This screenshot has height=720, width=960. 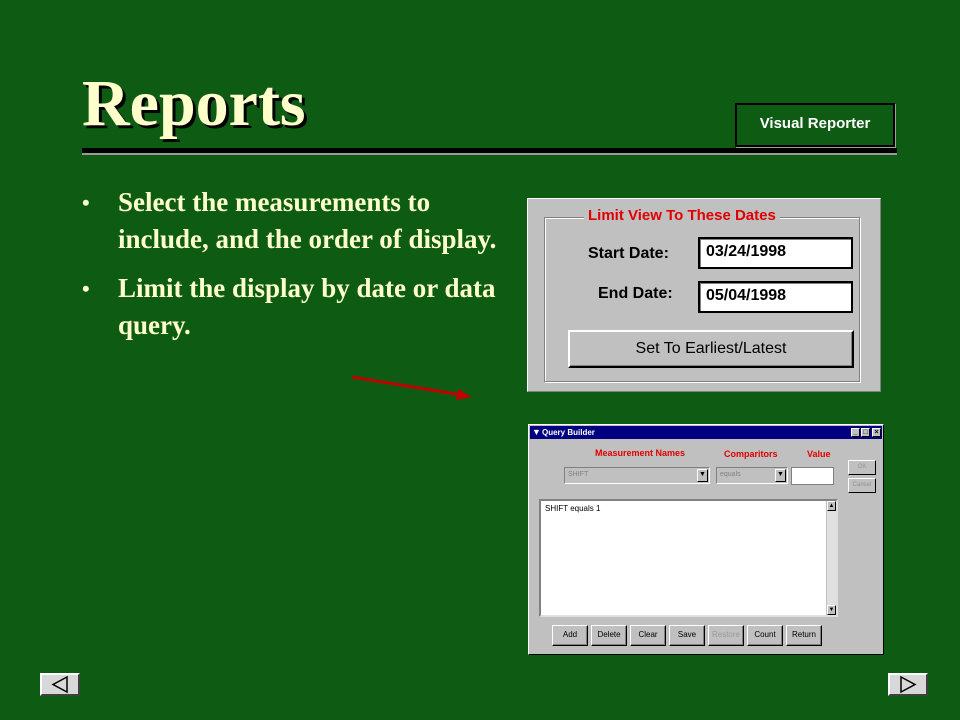 What do you see at coordinates (831, 610) in the screenshot?
I see `scroll-down-icon: ▼` at bounding box center [831, 610].